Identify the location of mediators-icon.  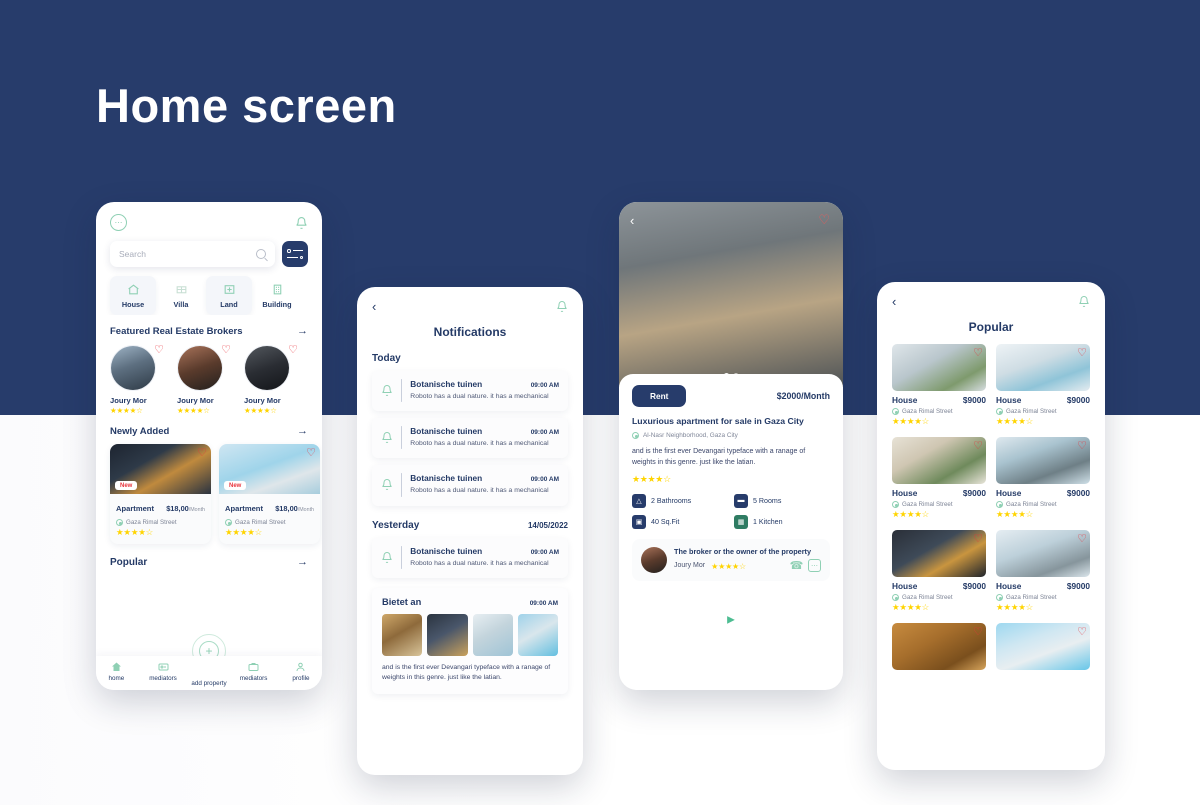
(163, 667).